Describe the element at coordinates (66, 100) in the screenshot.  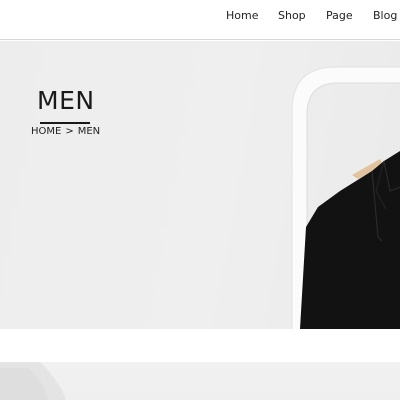
I see `page-title: MEN` at that location.